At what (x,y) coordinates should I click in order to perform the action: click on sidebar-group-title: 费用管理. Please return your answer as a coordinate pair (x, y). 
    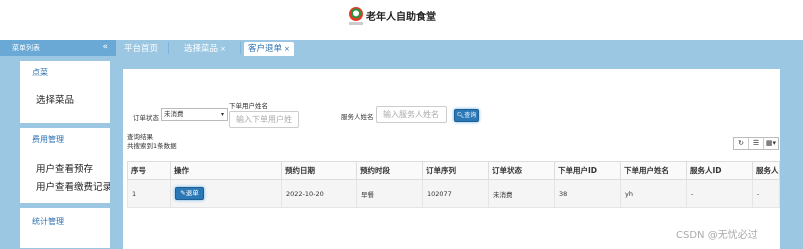
    Looking at the image, I should click on (71, 139).